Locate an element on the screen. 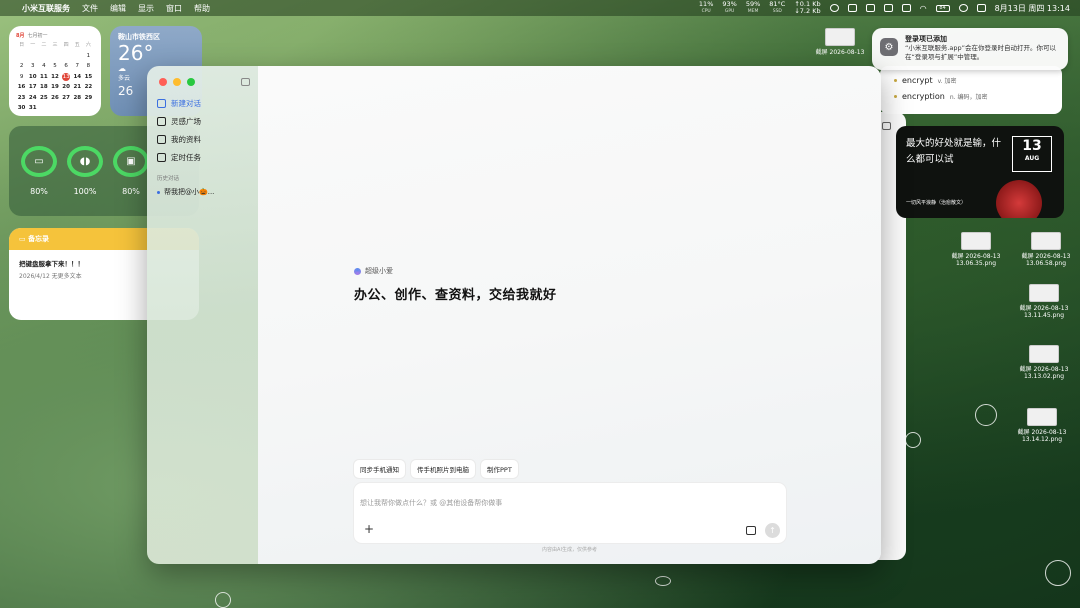 This screenshot has height=608, width=1080. quote-text: 最大的好处就是输，什么都可以试 is located at coordinates (954, 151).